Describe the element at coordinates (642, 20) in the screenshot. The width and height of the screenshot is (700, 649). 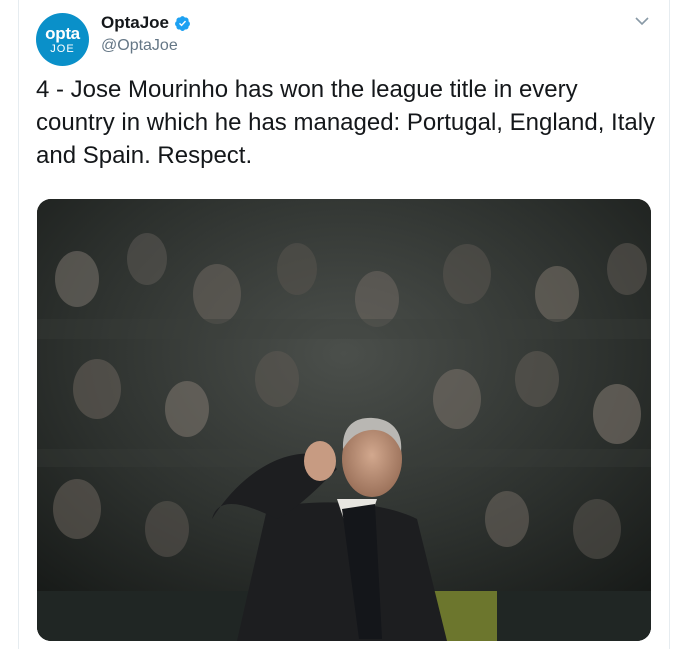
I see `chevron-down-icon` at that location.